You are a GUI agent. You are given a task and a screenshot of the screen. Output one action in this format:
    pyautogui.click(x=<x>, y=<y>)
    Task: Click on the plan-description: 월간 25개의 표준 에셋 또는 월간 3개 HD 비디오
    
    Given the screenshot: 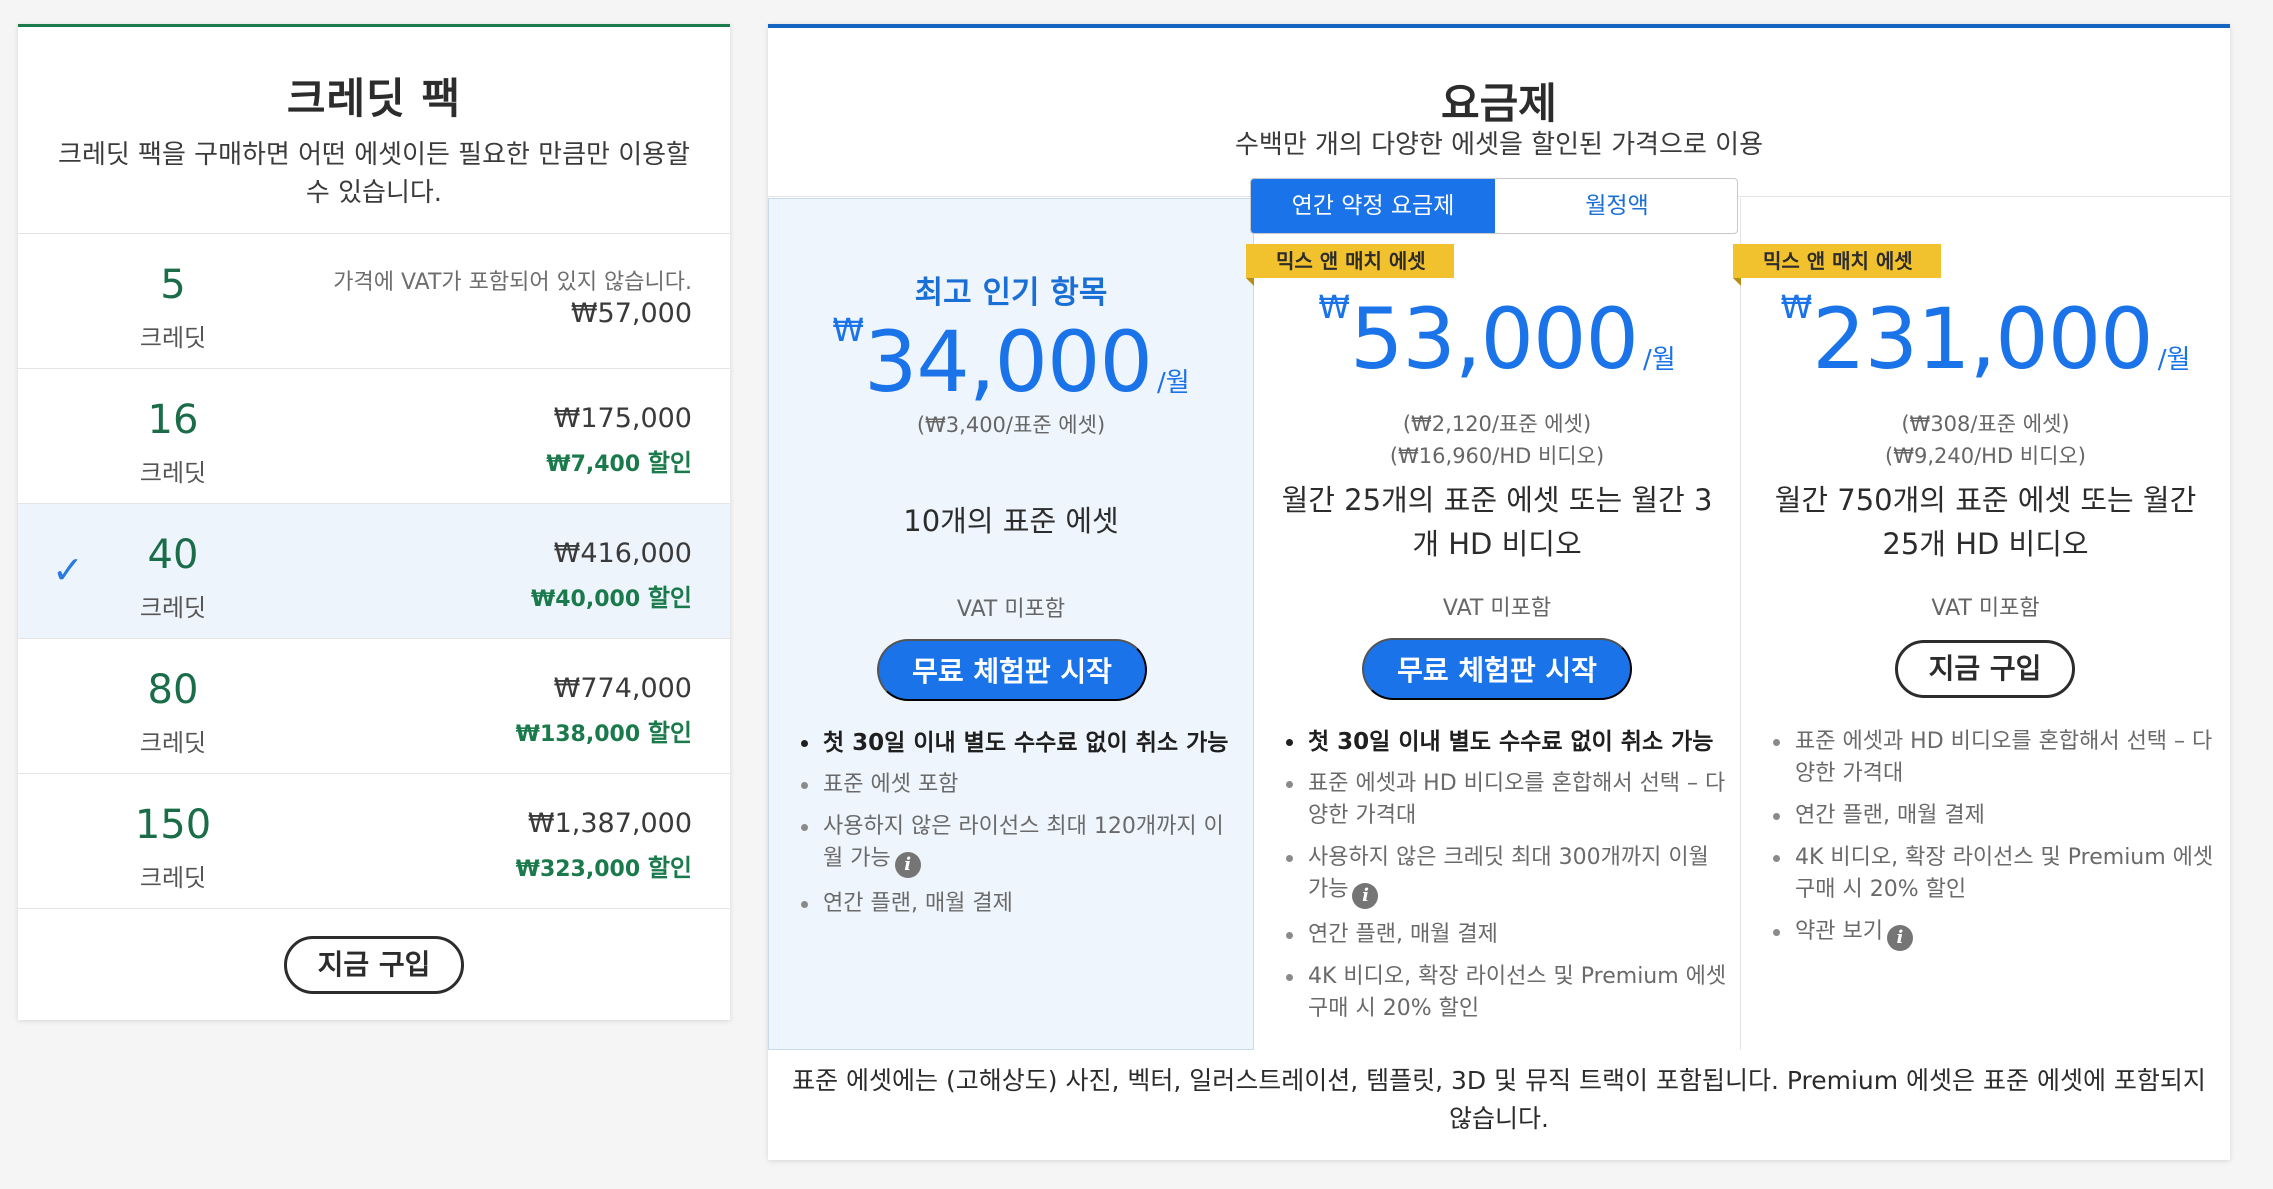 What is the action you would take?
    pyautogui.click(x=1497, y=522)
    